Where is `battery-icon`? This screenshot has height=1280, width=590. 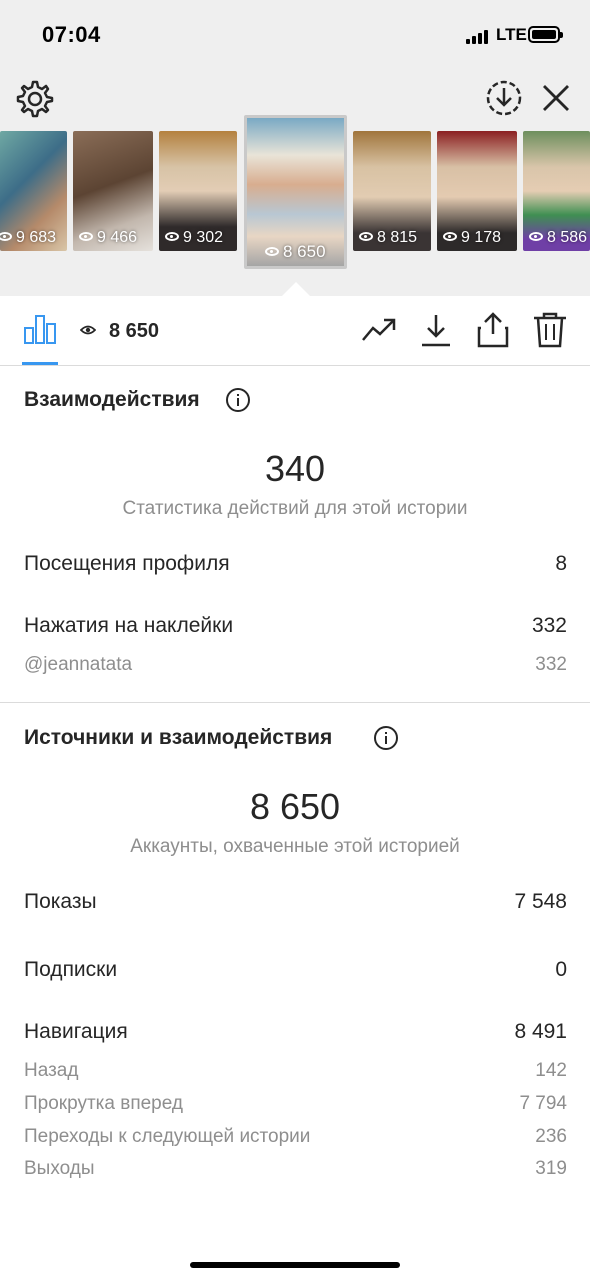
battery-icon is located at coordinates (545, 34).